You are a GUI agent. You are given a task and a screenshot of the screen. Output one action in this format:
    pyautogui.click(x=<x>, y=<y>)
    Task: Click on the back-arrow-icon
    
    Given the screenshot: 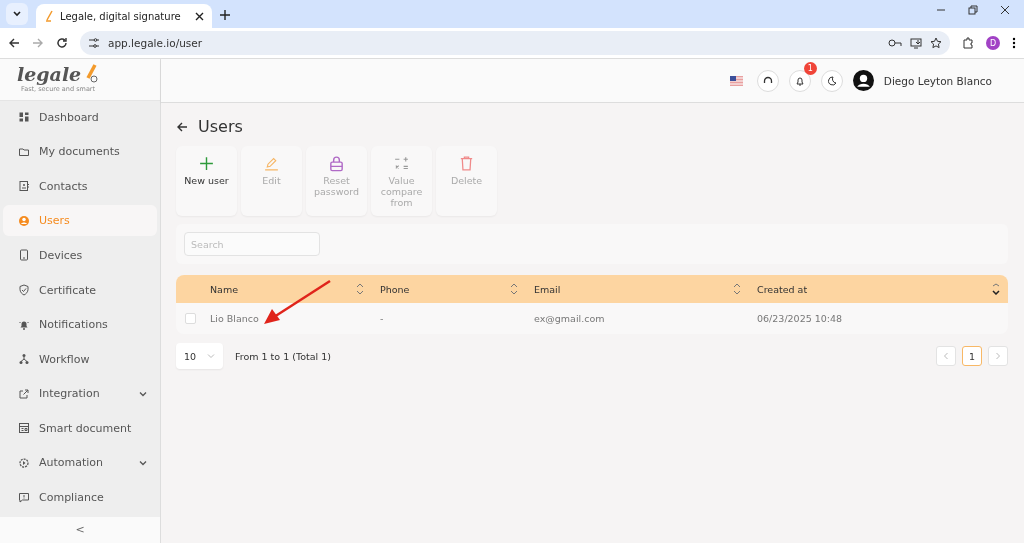 What is the action you would take?
    pyautogui.click(x=182, y=126)
    